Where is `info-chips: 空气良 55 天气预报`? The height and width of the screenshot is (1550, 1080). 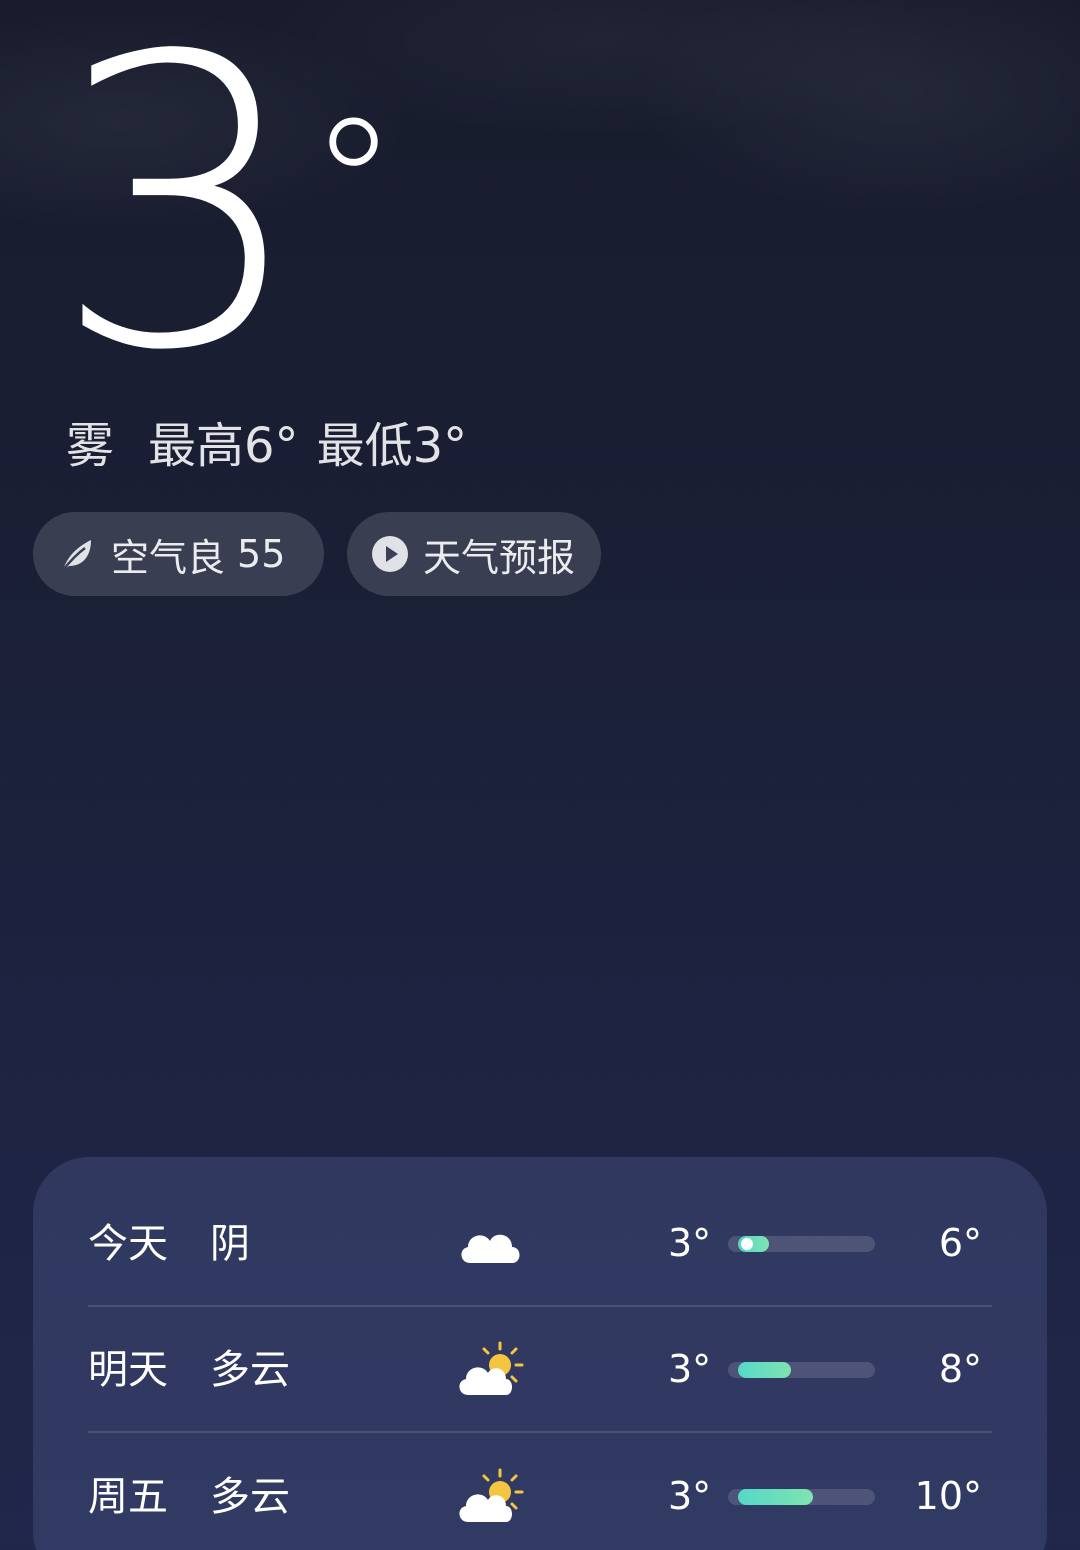
info-chips: 空气良 55 天气预报 is located at coordinates (317, 554).